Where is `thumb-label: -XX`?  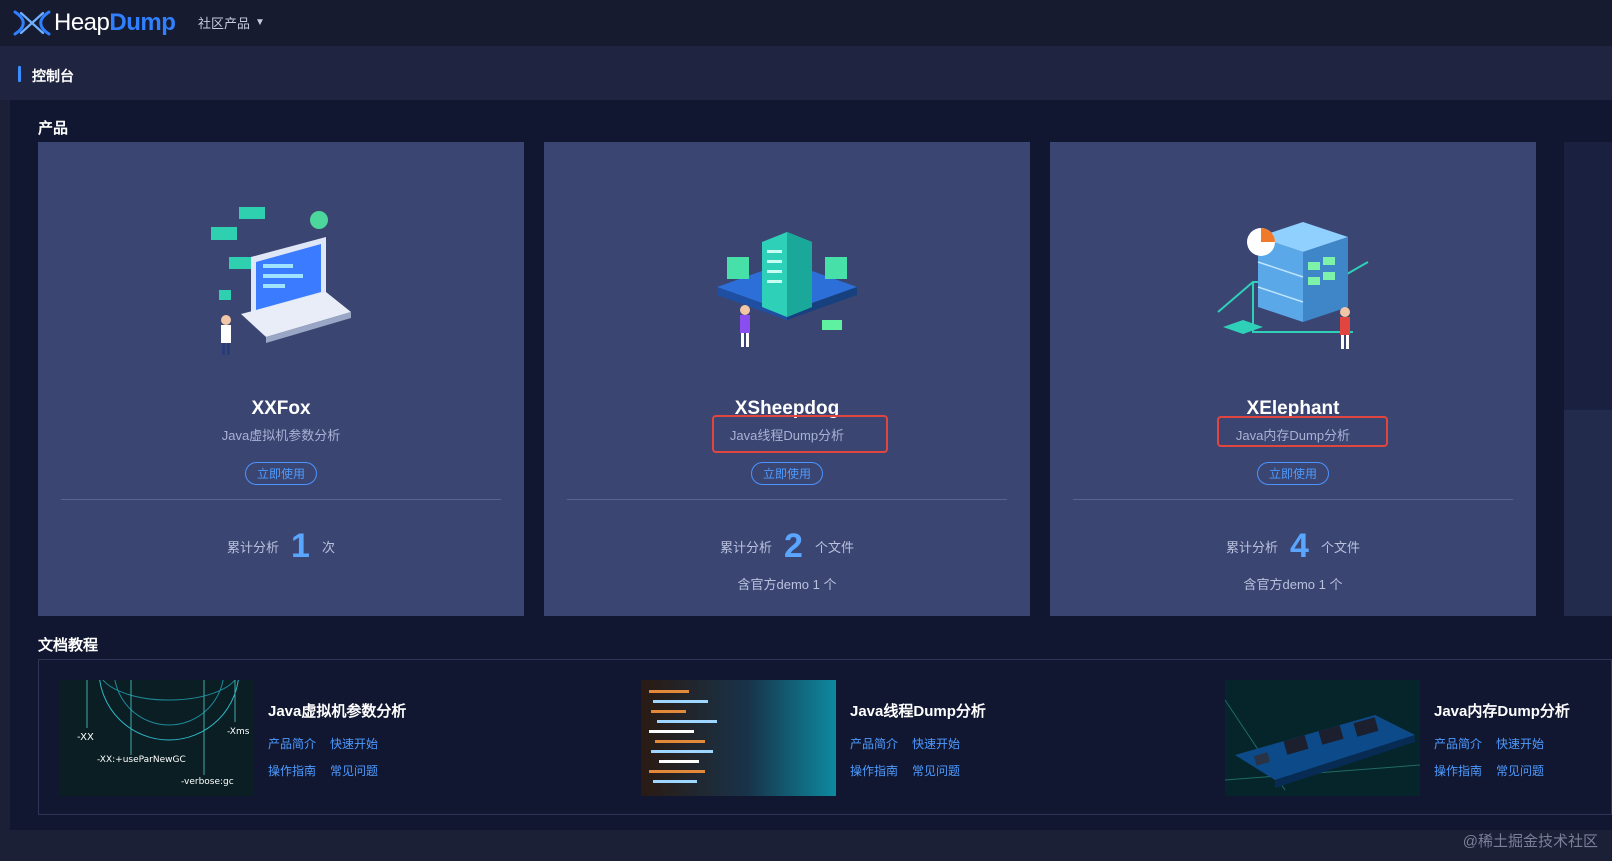 thumb-label: -XX is located at coordinates (85, 737).